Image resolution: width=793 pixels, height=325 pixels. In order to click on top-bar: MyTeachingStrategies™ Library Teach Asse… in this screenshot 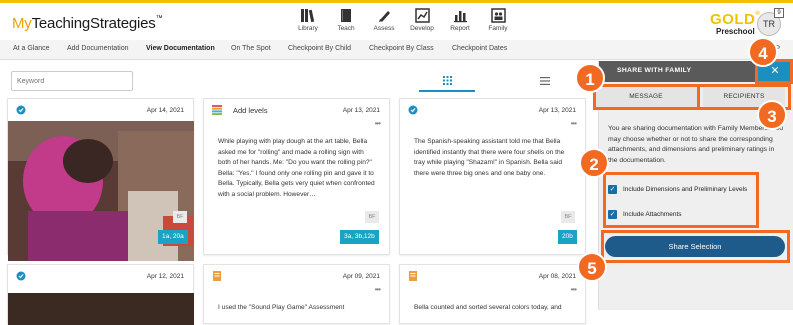, I will do `click(396, 20)`.